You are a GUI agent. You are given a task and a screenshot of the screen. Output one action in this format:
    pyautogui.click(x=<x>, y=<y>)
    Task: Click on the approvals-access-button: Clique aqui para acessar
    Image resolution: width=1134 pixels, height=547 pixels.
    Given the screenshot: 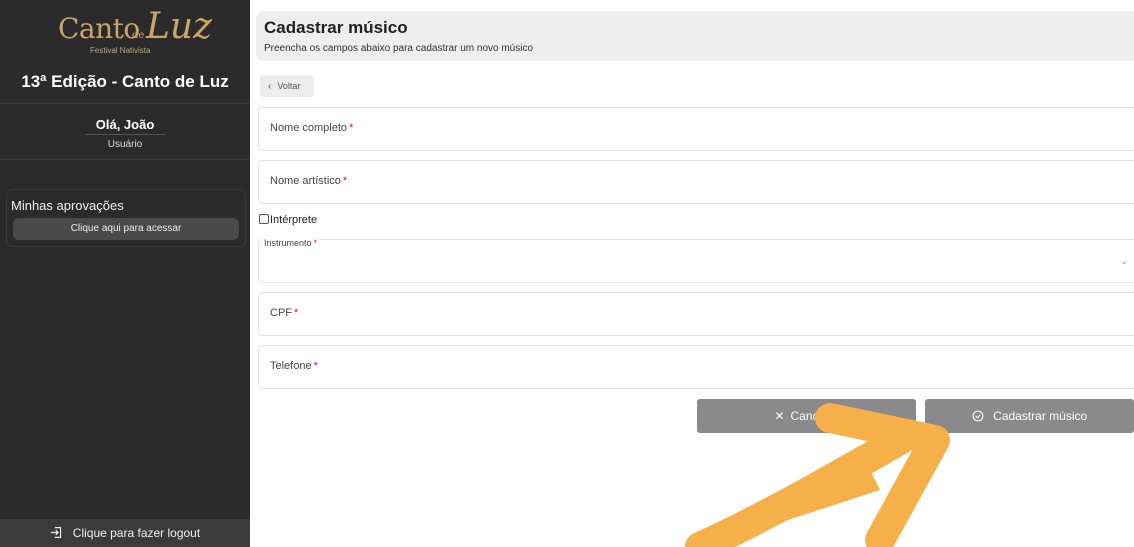 What is the action you would take?
    pyautogui.click(x=126, y=229)
    